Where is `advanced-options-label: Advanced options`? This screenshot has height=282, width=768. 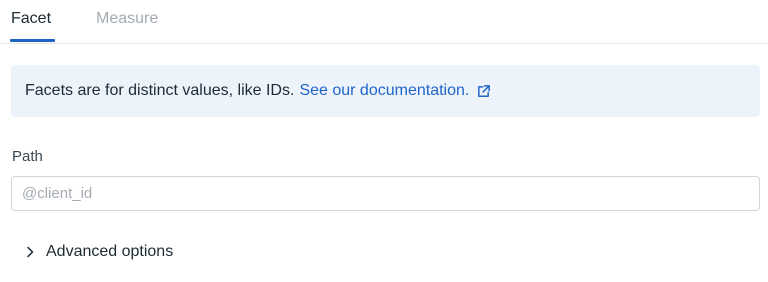 advanced-options-label: Advanced options is located at coordinates (110, 251).